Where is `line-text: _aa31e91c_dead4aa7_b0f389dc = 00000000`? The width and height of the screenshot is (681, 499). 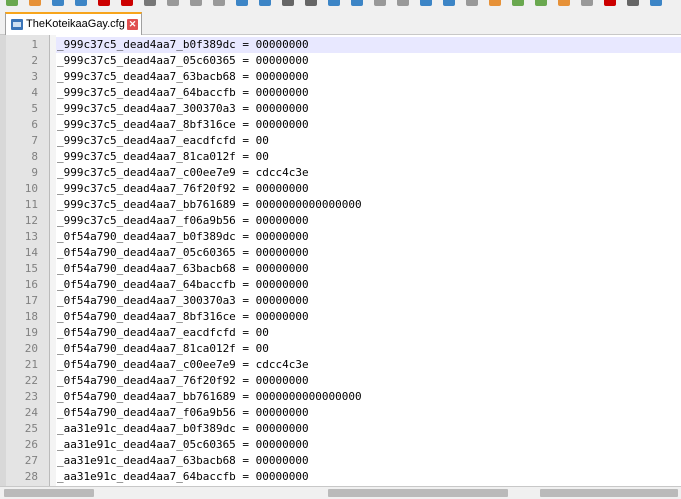
line-text: _aa31e91c_dead4aa7_b0f389dc = 00000000 is located at coordinates (183, 429).